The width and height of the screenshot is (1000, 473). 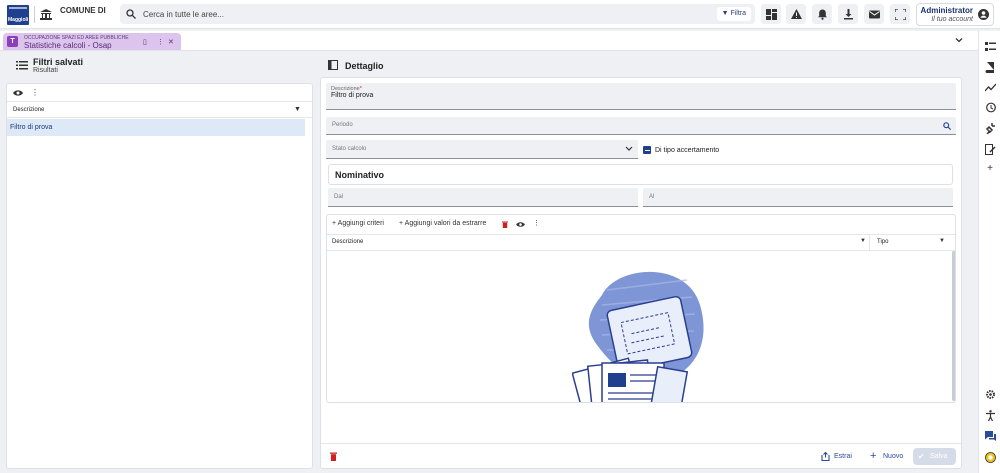 What do you see at coordinates (638, 336) in the screenshot?
I see `empty-state-illustration` at bounding box center [638, 336].